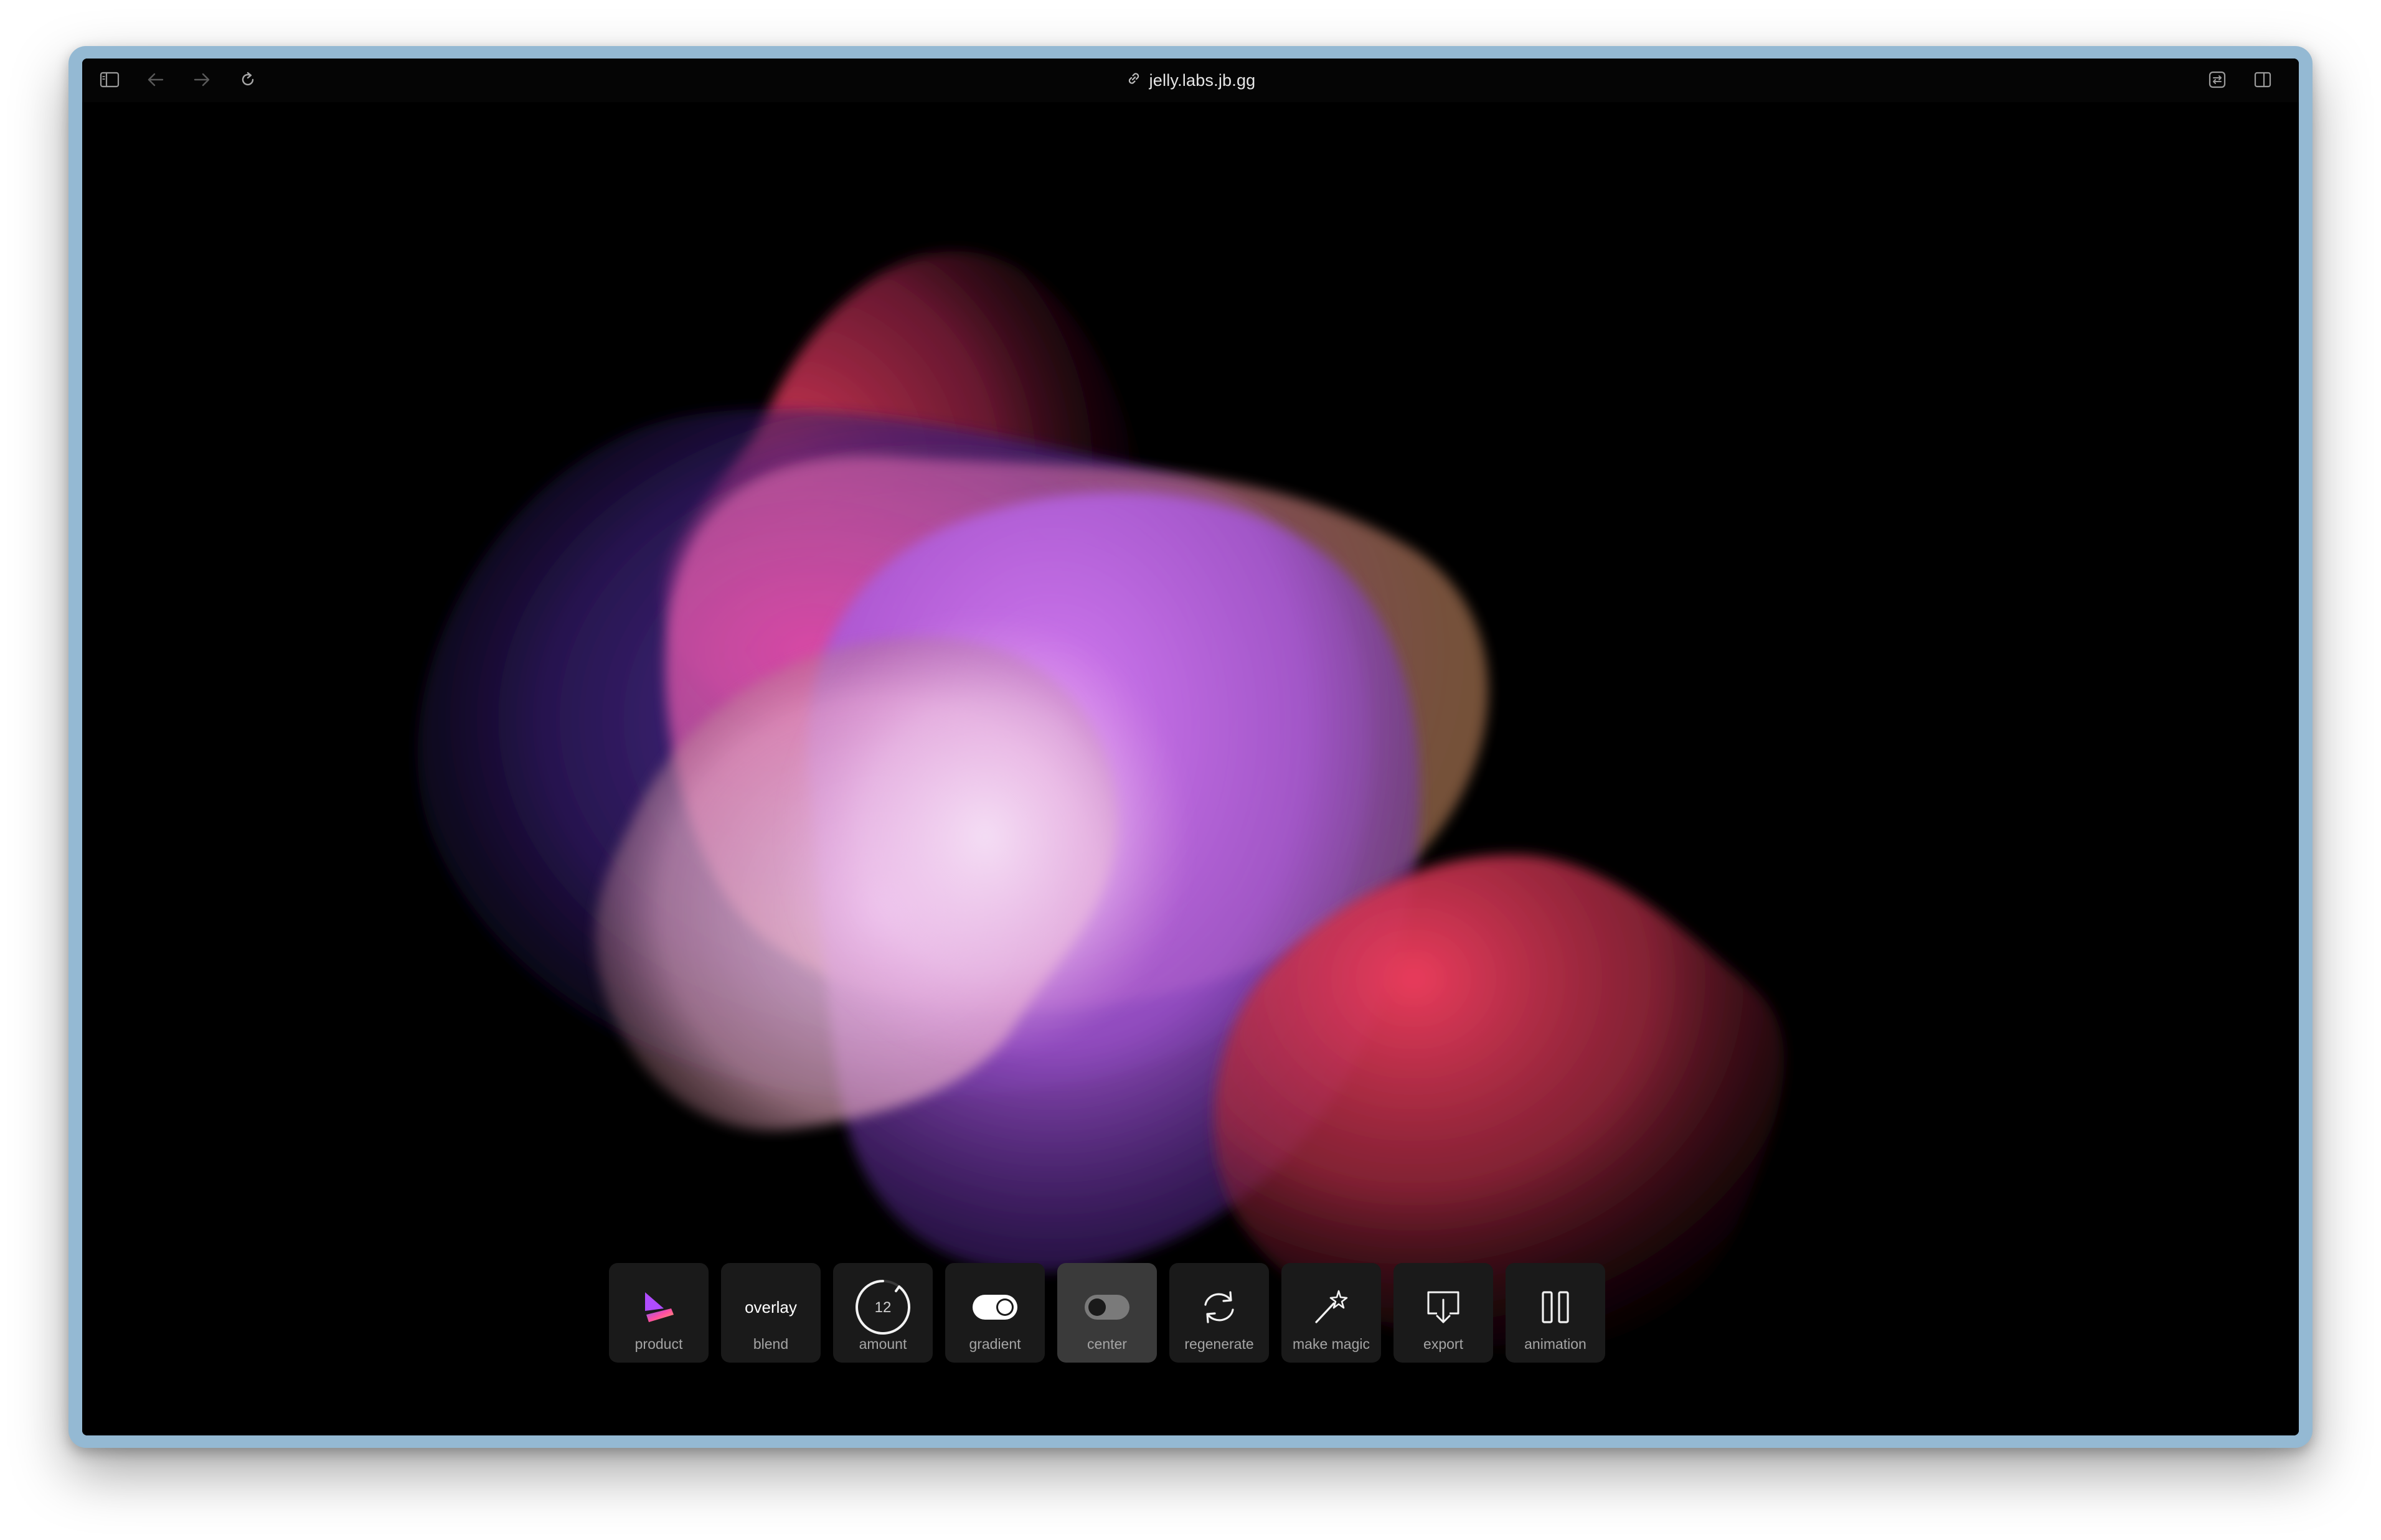 This screenshot has height=1540, width=2381. Describe the element at coordinates (1331, 1344) in the screenshot. I see `make-magic-label: make magic` at that location.